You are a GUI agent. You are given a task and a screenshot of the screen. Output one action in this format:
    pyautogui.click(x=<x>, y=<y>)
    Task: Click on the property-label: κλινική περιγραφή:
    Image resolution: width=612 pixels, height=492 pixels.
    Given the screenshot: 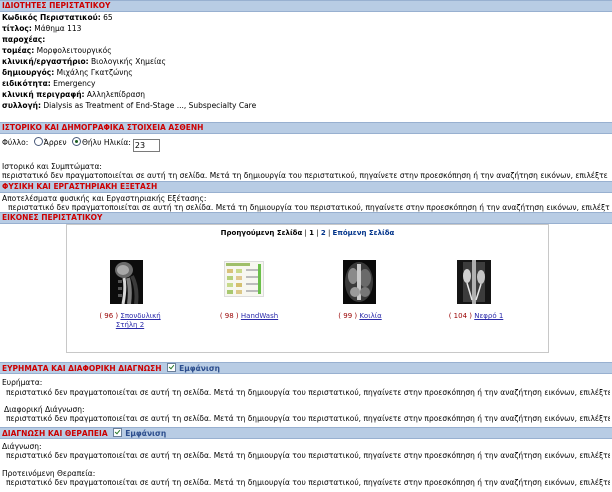 What is the action you would take?
    pyautogui.click(x=43, y=94)
    